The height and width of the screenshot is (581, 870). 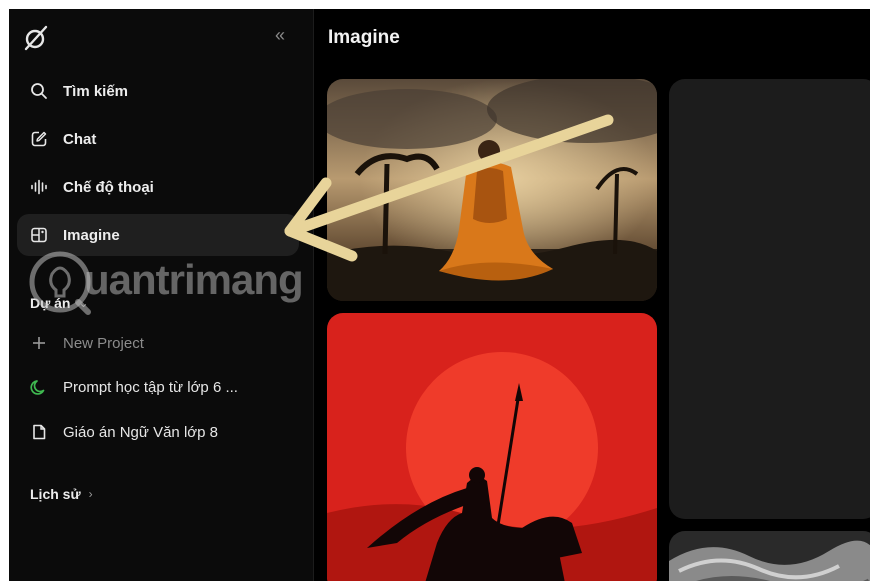 I want to click on project-label: New Project, so click(x=103, y=343).